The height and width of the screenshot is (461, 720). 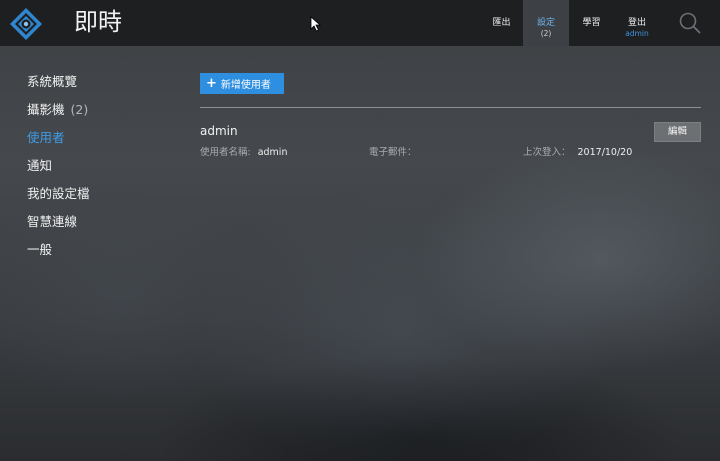 I want to click on nav-learn-label: 學習, so click(x=591, y=23).